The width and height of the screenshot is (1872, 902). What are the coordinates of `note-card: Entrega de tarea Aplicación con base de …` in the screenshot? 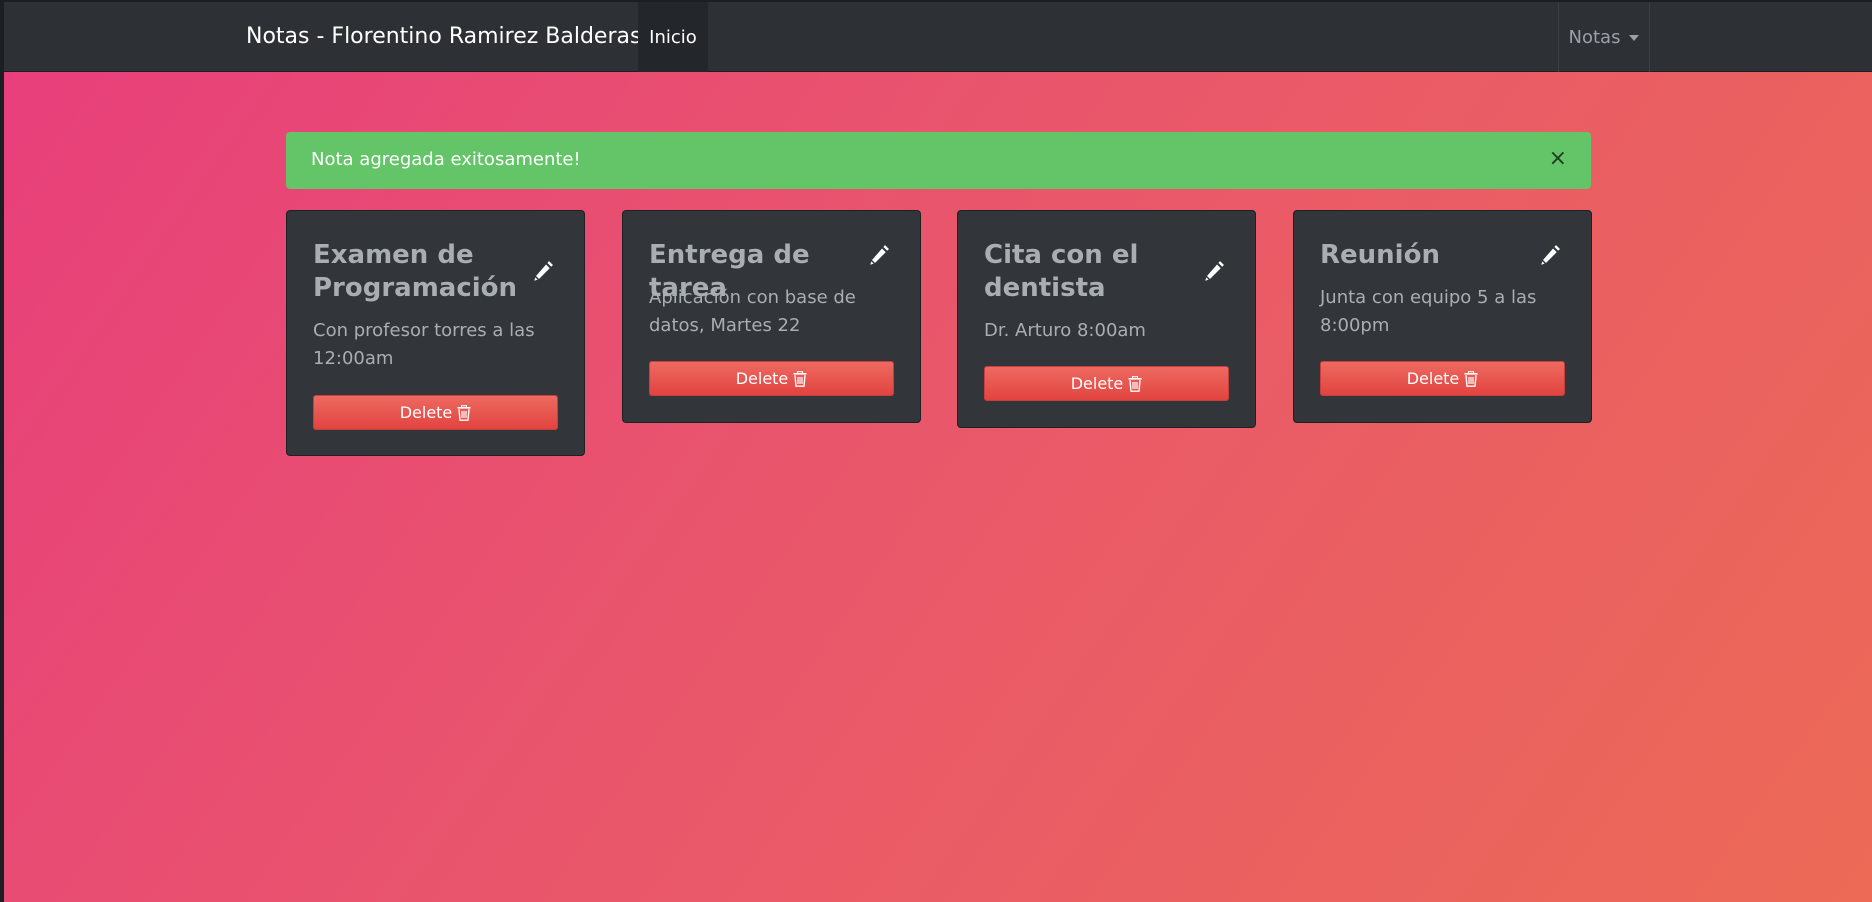 It's located at (771, 316).